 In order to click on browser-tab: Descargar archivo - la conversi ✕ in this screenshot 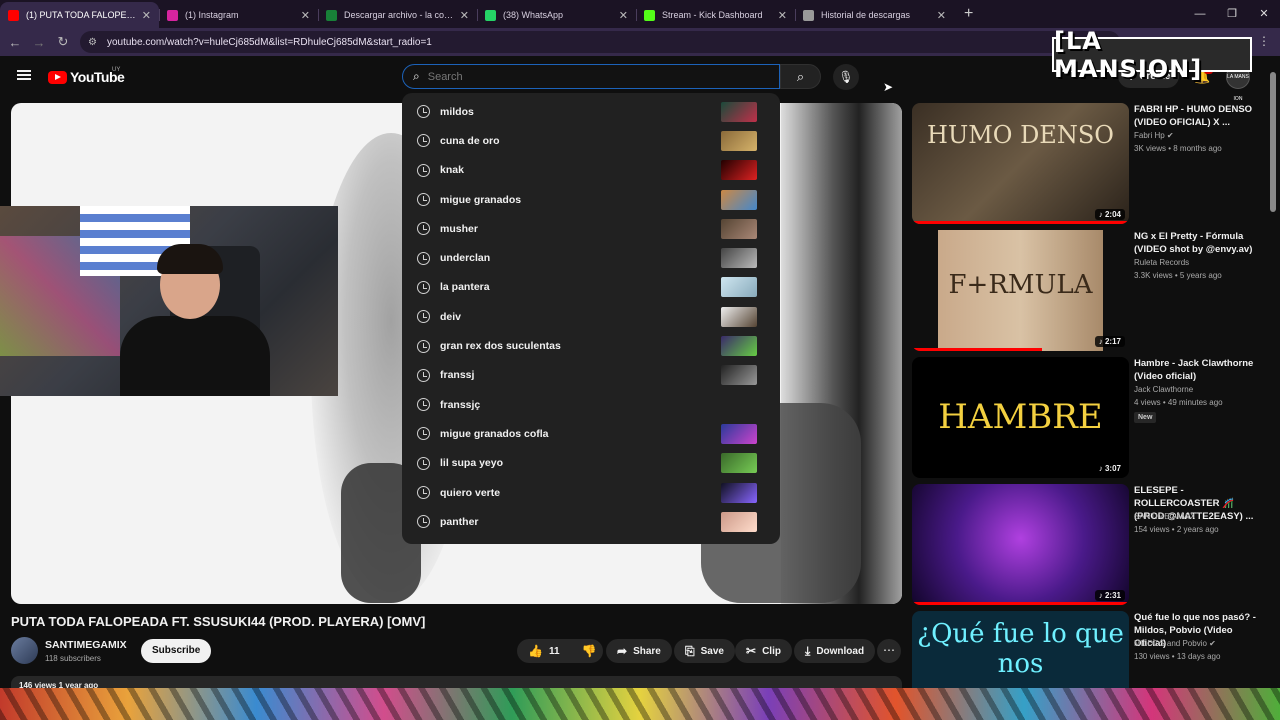, I will do `click(397, 15)`.